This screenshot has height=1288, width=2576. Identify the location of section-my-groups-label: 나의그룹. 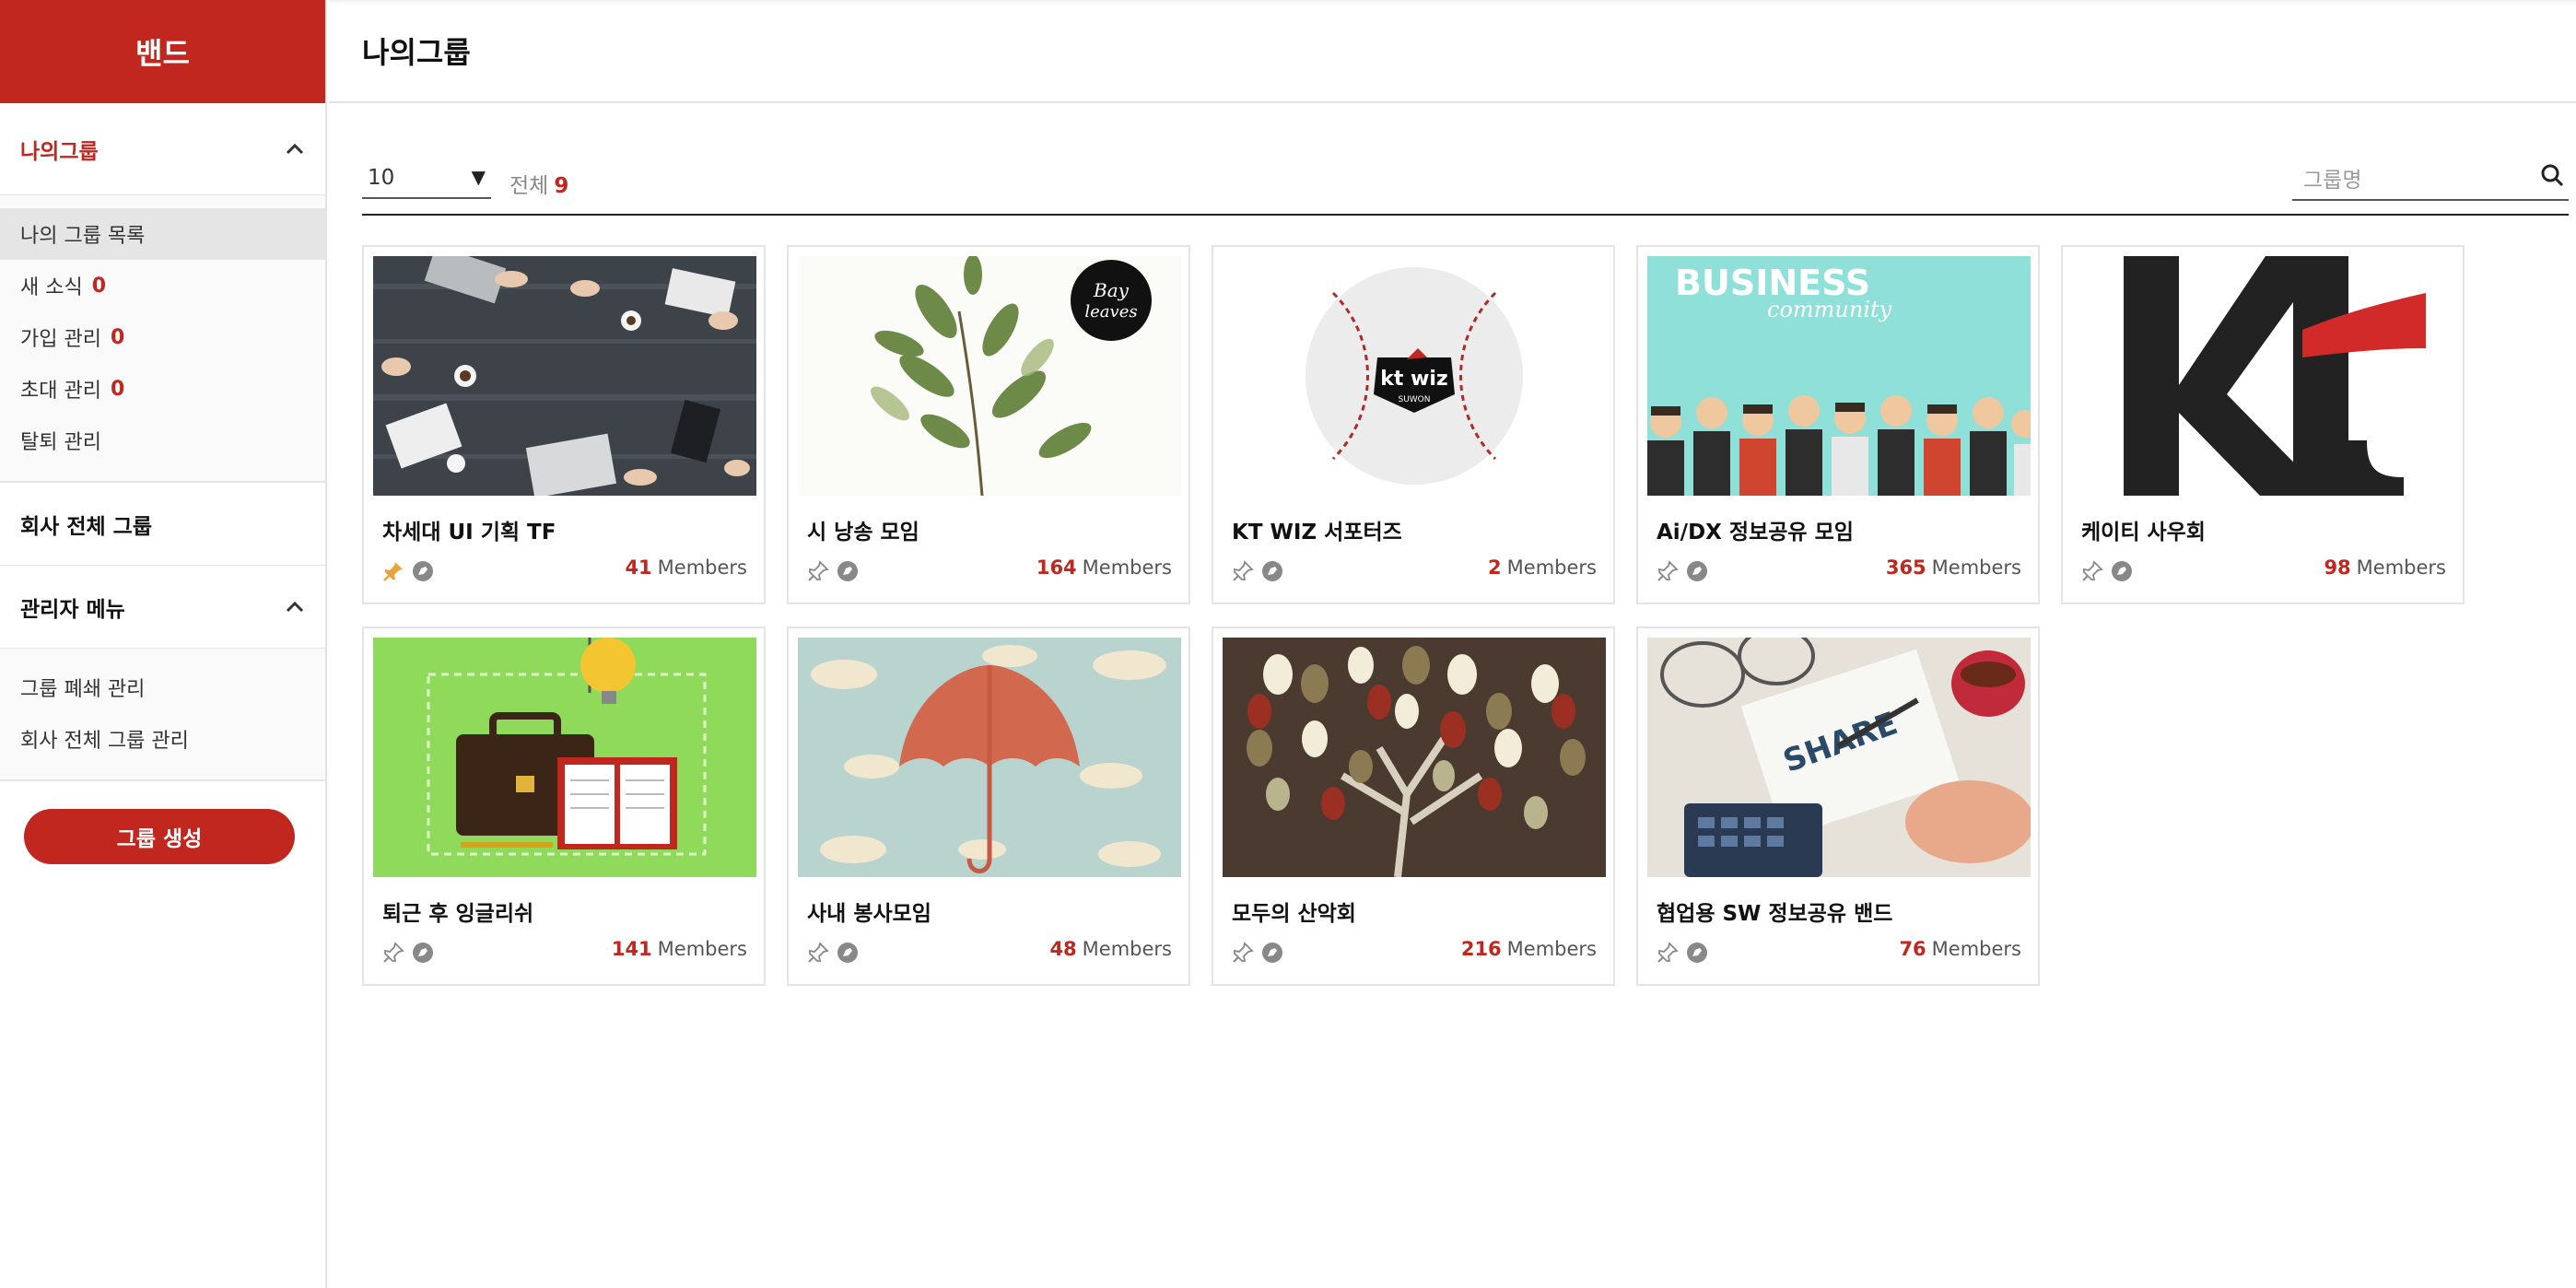
(60, 151).